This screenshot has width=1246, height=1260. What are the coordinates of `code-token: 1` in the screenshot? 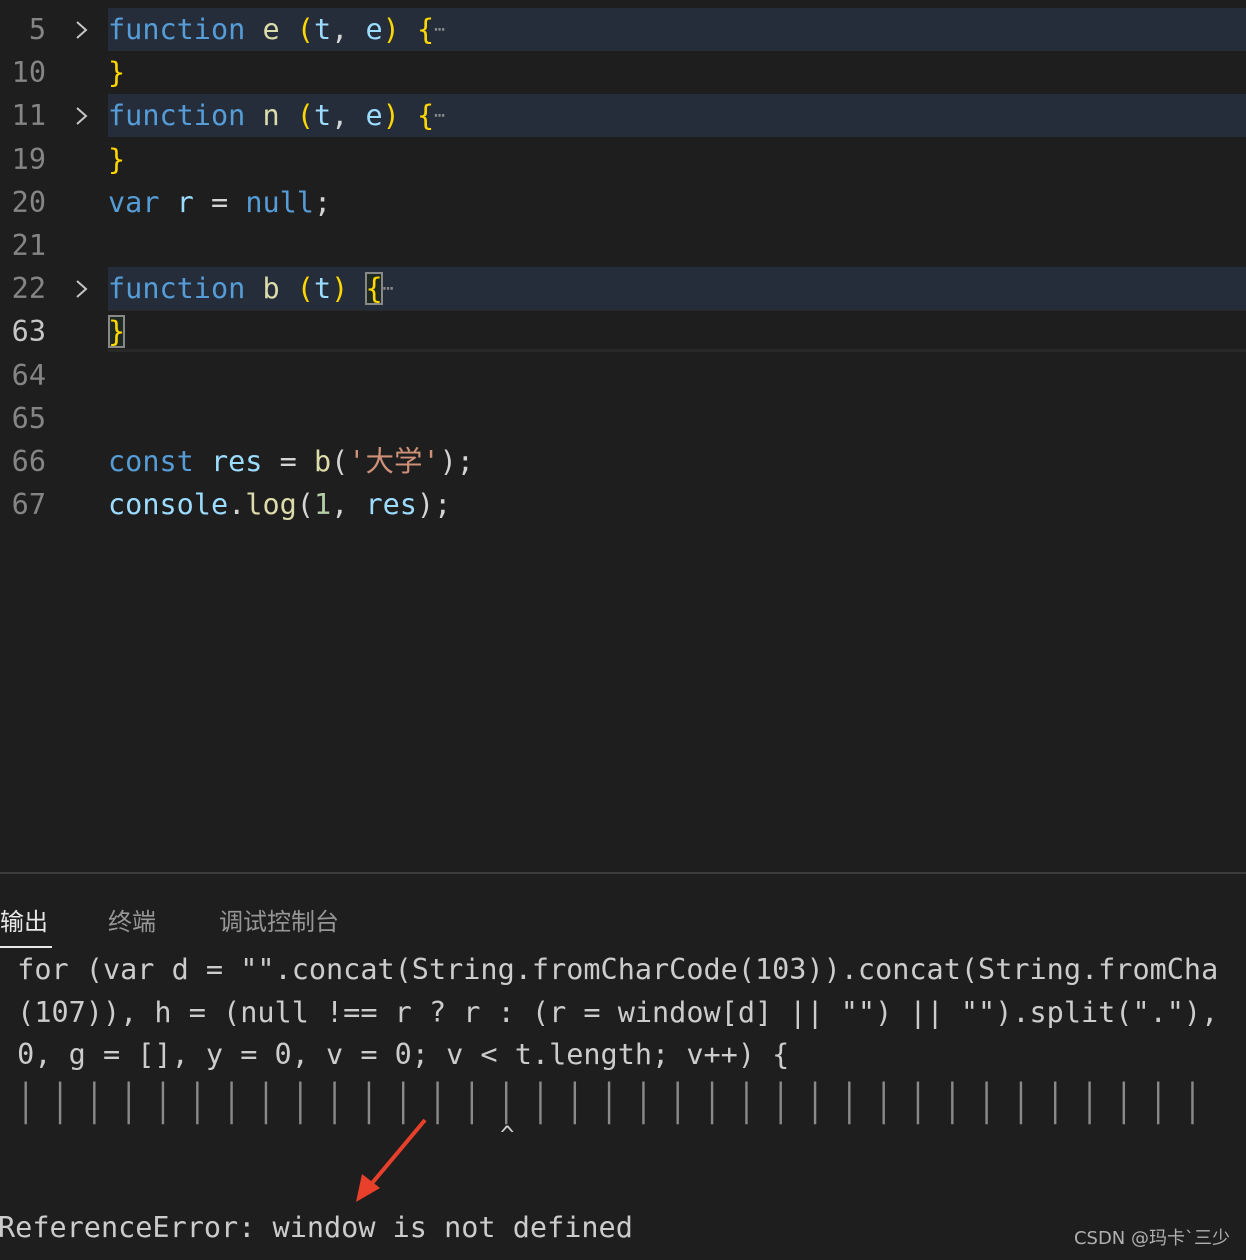 It's located at (322, 505).